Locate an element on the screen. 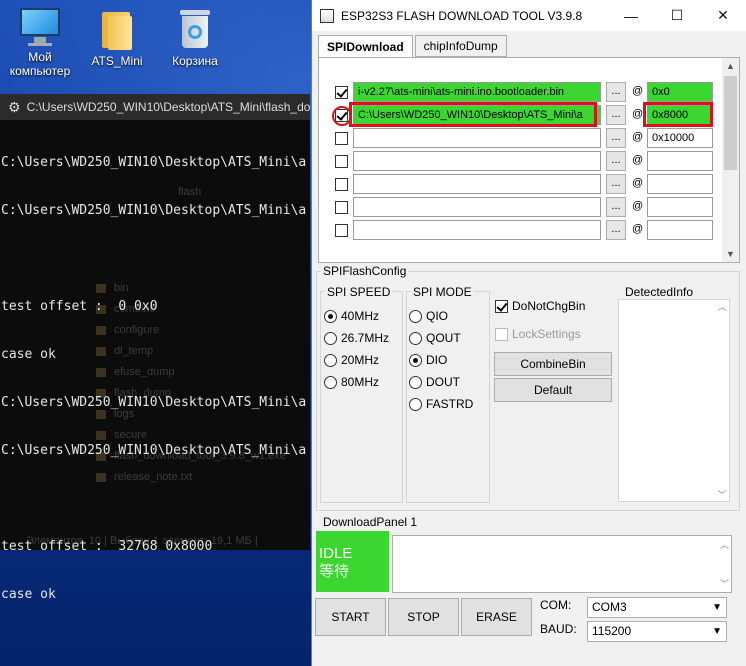 The width and height of the screenshot is (746, 666). app-icon is located at coordinates (327, 15).